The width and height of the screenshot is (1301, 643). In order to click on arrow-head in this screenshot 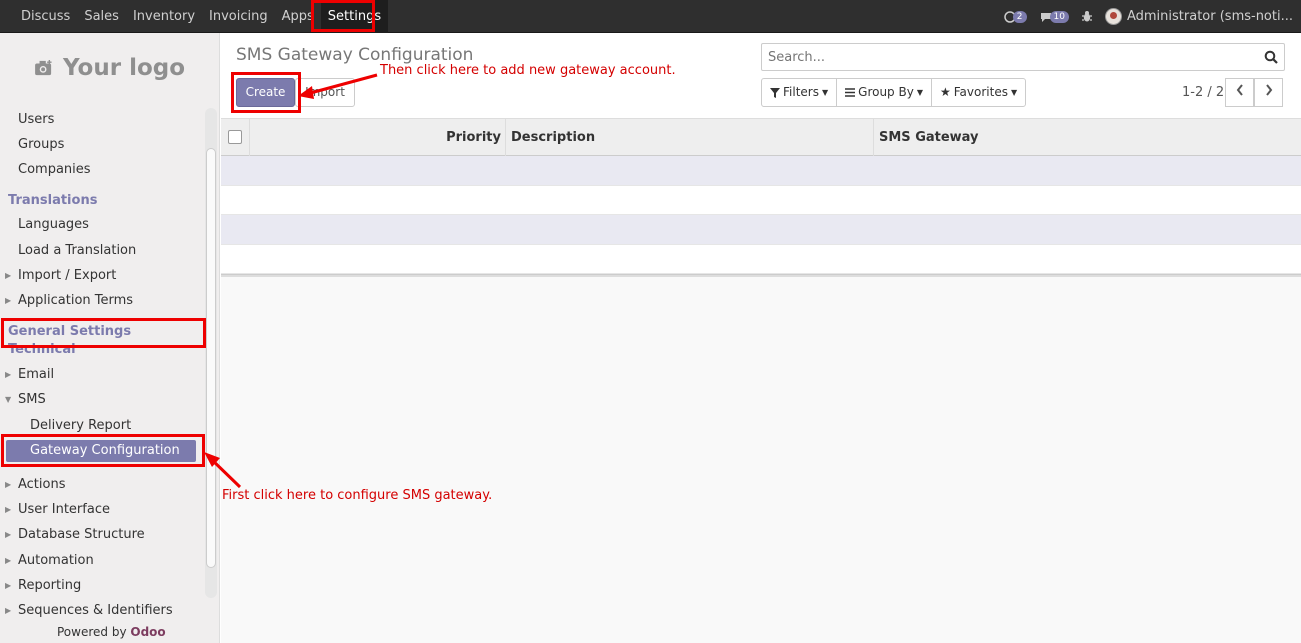, I will do `click(306, 92)`.